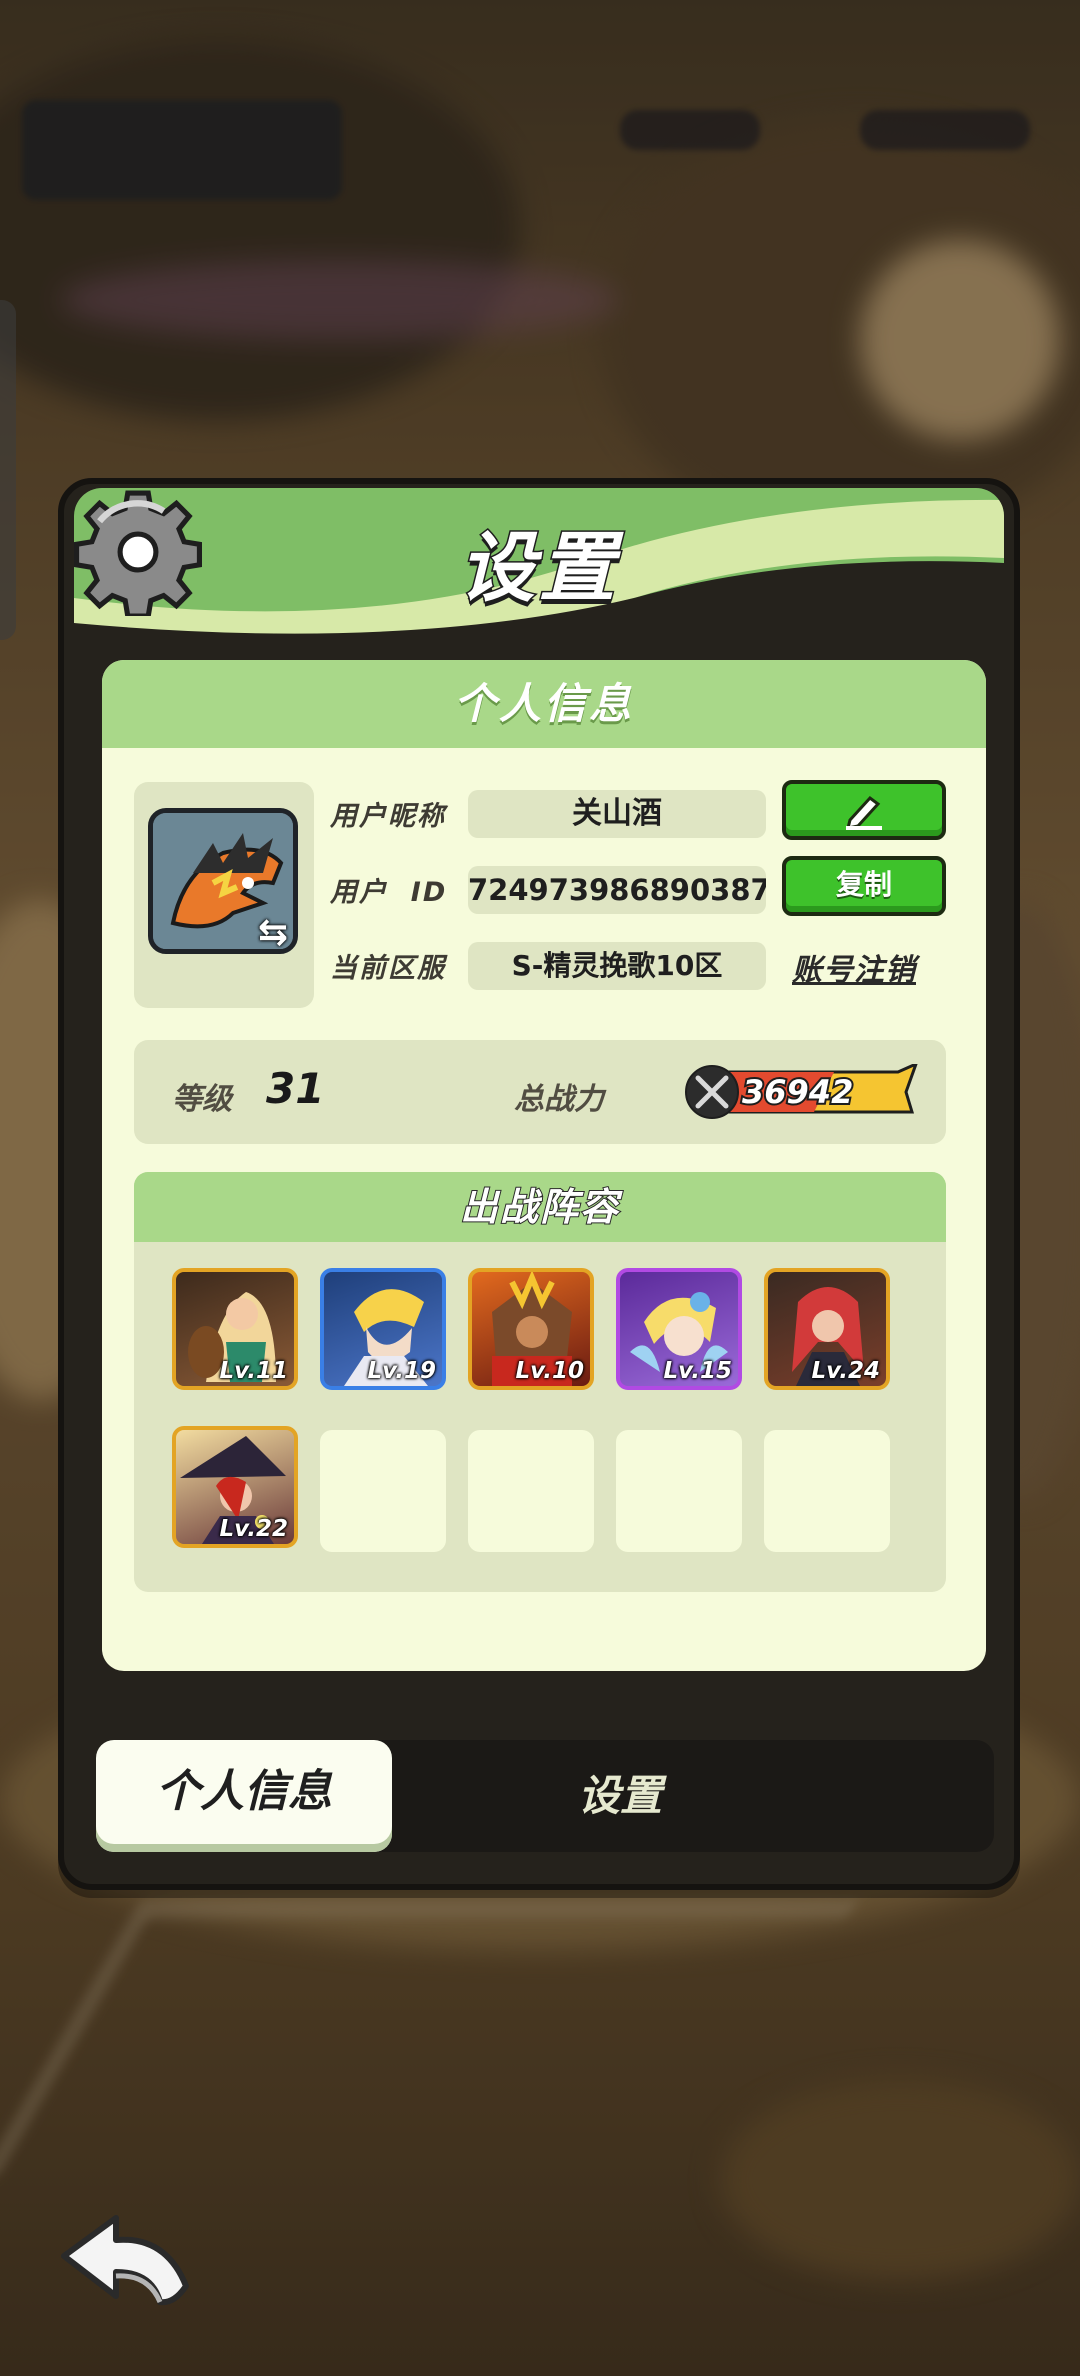  I want to click on nickname-label: 用户昵称, so click(388, 816).